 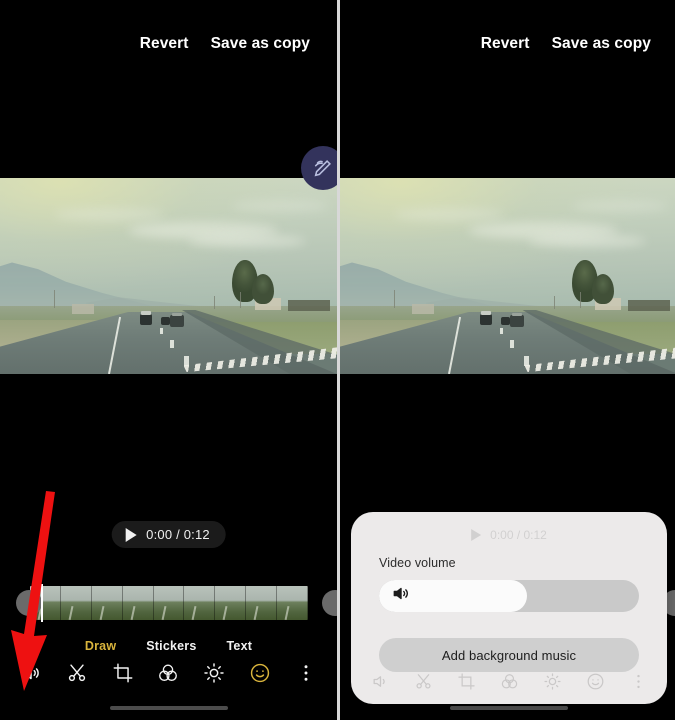 I want to click on timeline, so click(x=168, y=604).